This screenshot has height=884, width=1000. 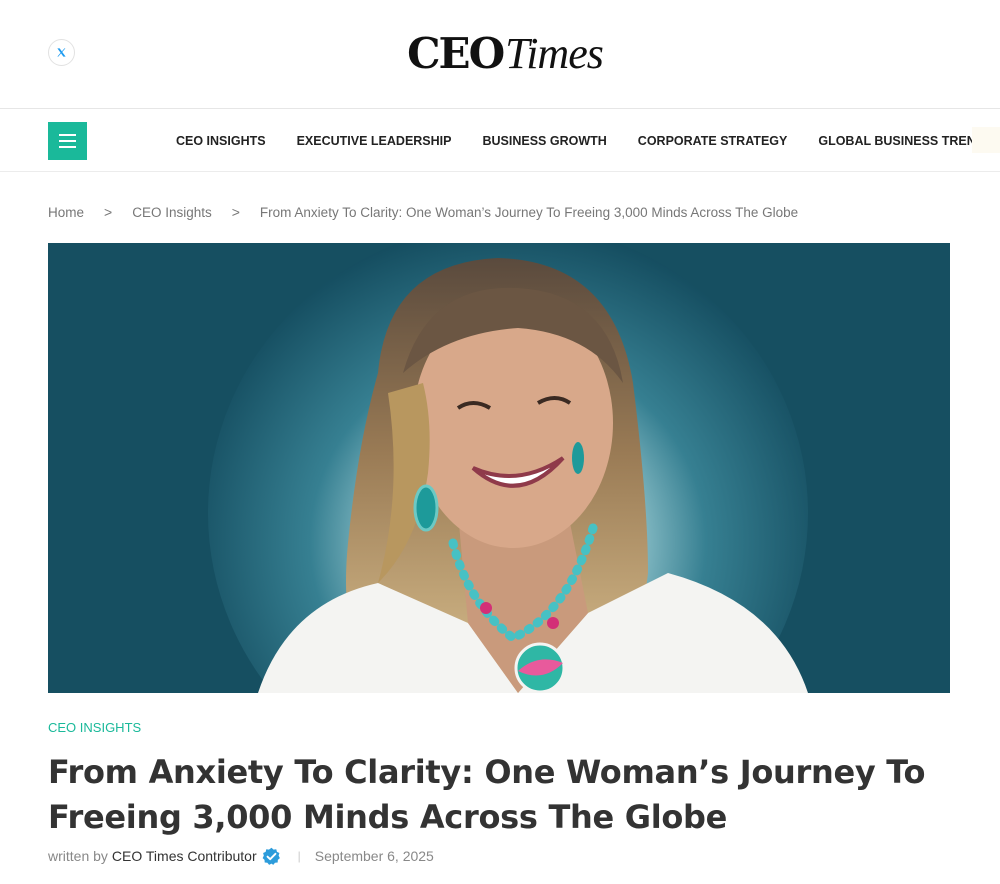 I want to click on site-header: CEO Times, so click(x=500, y=54).